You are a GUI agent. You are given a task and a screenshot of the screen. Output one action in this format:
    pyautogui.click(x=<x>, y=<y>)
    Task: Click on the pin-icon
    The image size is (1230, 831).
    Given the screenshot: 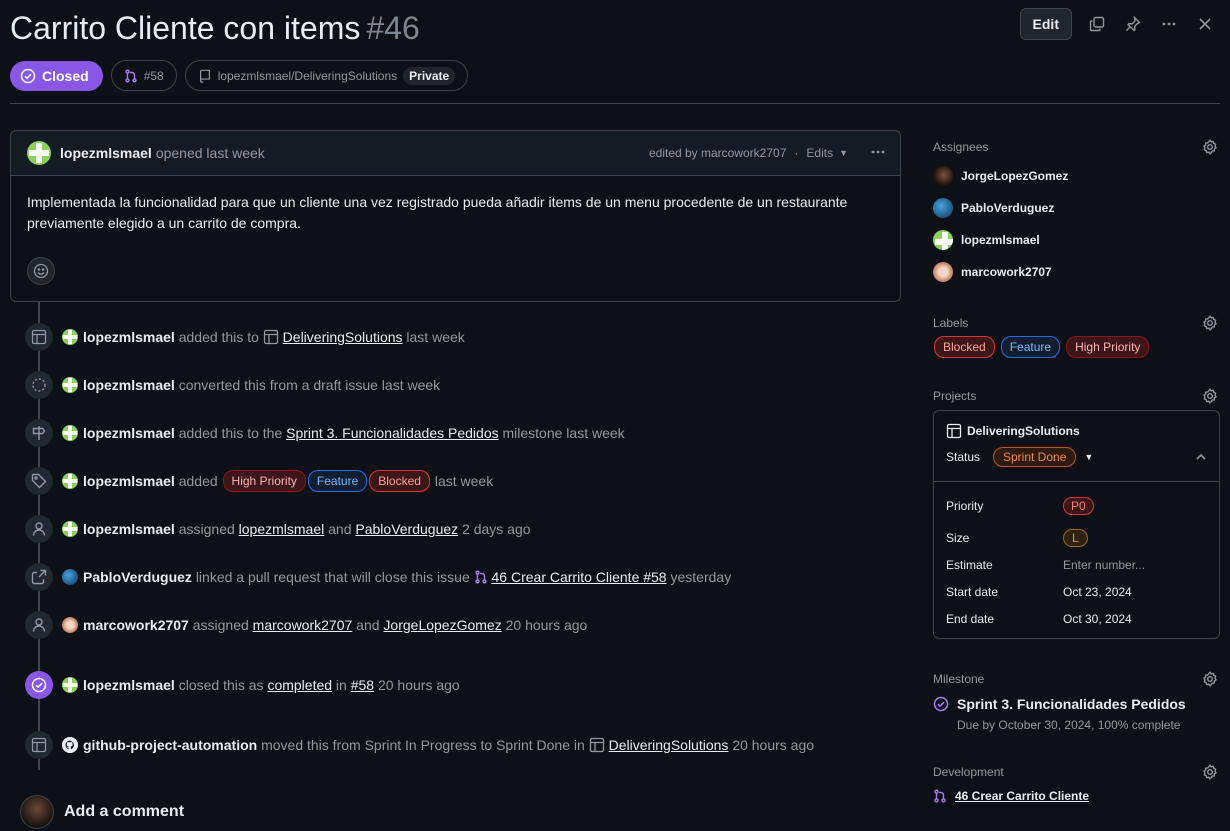 What is the action you would take?
    pyautogui.click(x=1133, y=24)
    